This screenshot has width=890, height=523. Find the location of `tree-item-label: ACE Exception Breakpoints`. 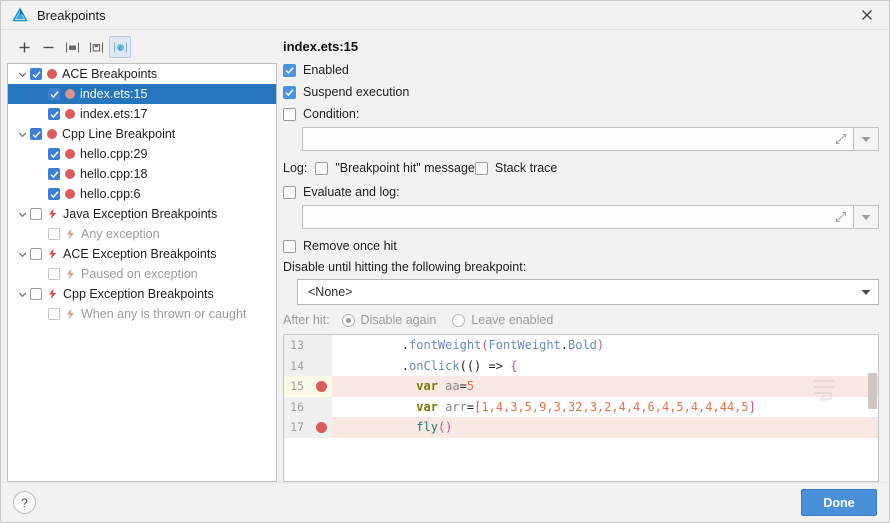

tree-item-label: ACE Exception Breakpoints is located at coordinates (140, 254).